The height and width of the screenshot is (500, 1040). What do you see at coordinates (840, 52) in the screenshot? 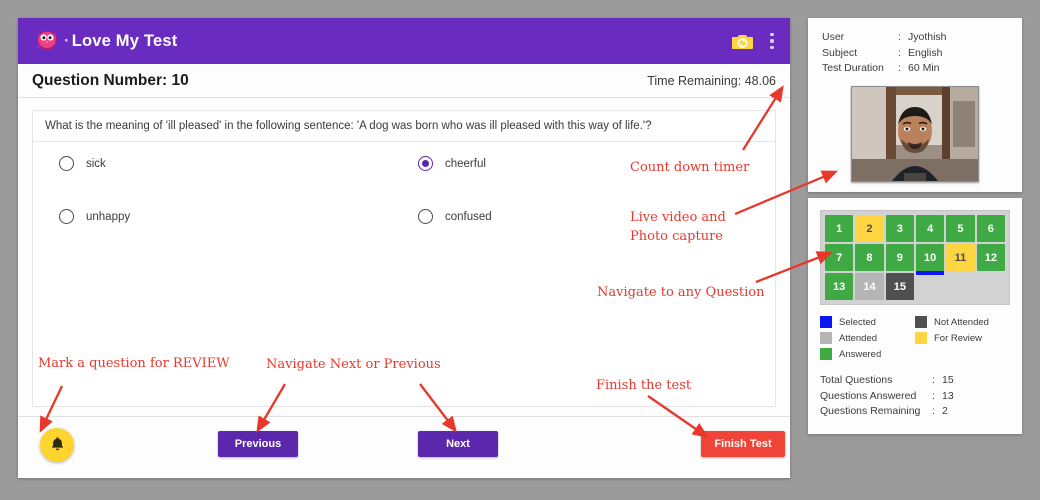
I see `info-key: Subject` at bounding box center [840, 52].